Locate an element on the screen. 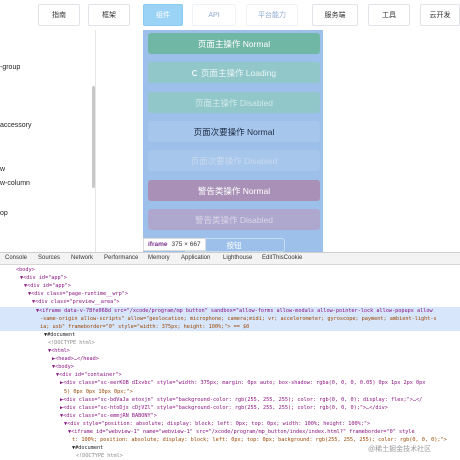 The height and width of the screenshot is (460, 460). dom-tree-line-text: ▼<div class="sc-emmjRN BABONY"> is located at coordinates (108, 415).